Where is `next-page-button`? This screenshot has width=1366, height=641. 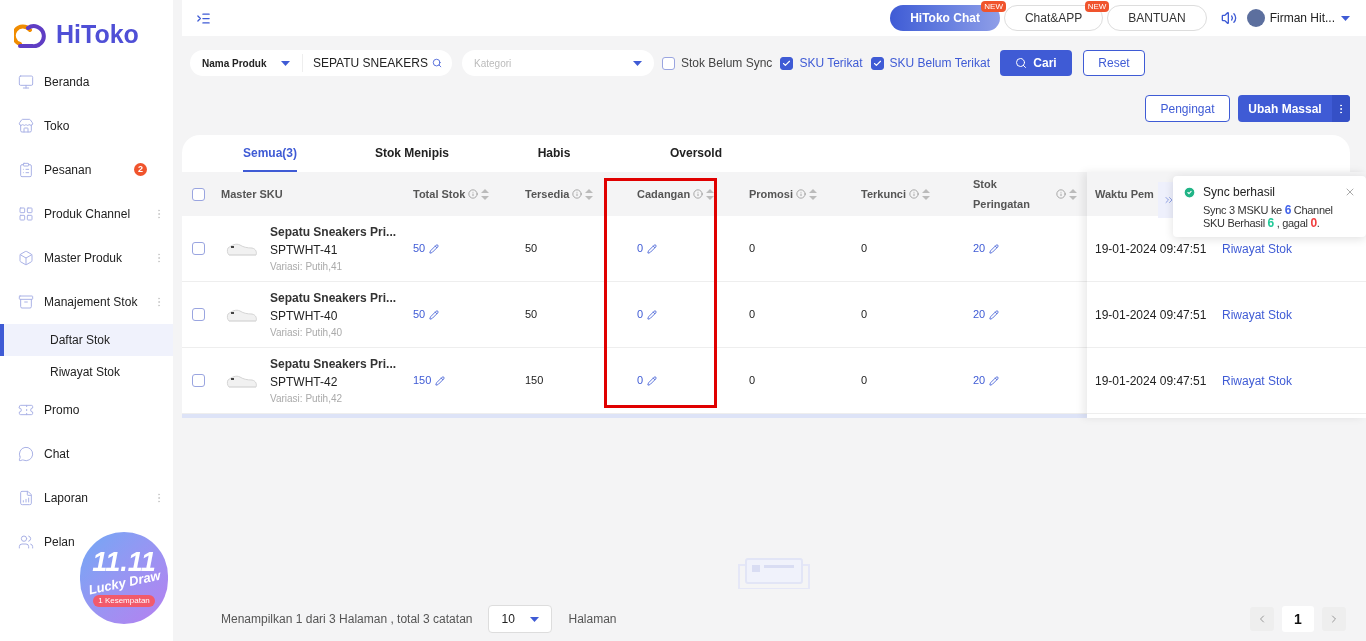
next-page-button is located at coordinates (1334, 619).